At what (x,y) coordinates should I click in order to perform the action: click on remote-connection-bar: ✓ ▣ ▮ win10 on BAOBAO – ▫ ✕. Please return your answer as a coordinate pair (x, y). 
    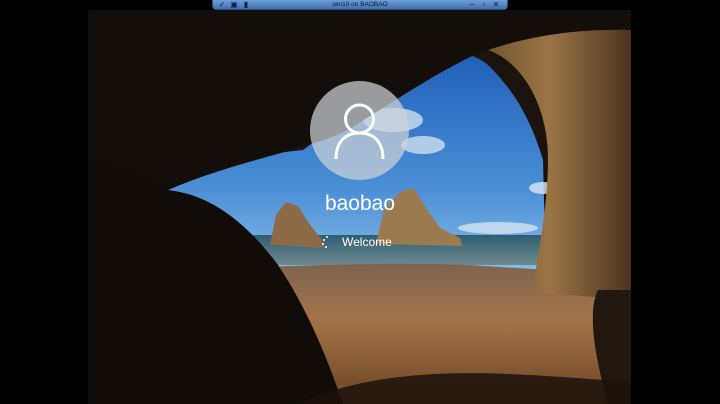
    Looking at the image, I should click on (360, 5).